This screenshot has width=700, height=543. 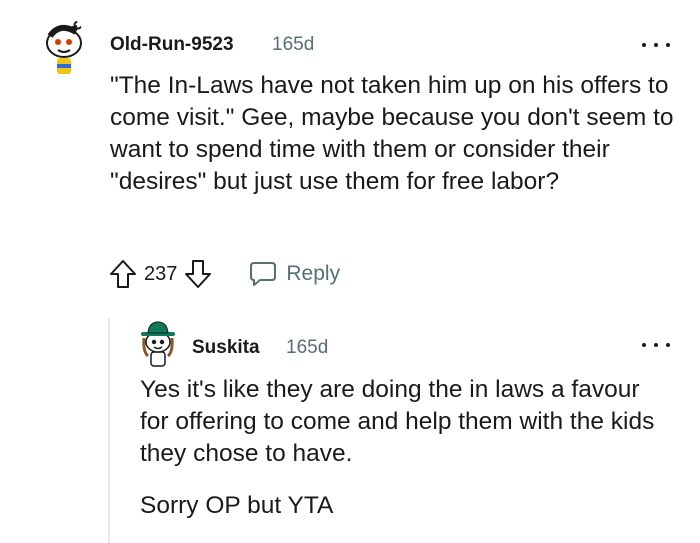 What do you see at coordinates (123, 274) in the screenshot?
I see `upvote-icon` at bounding box center [123, 274].